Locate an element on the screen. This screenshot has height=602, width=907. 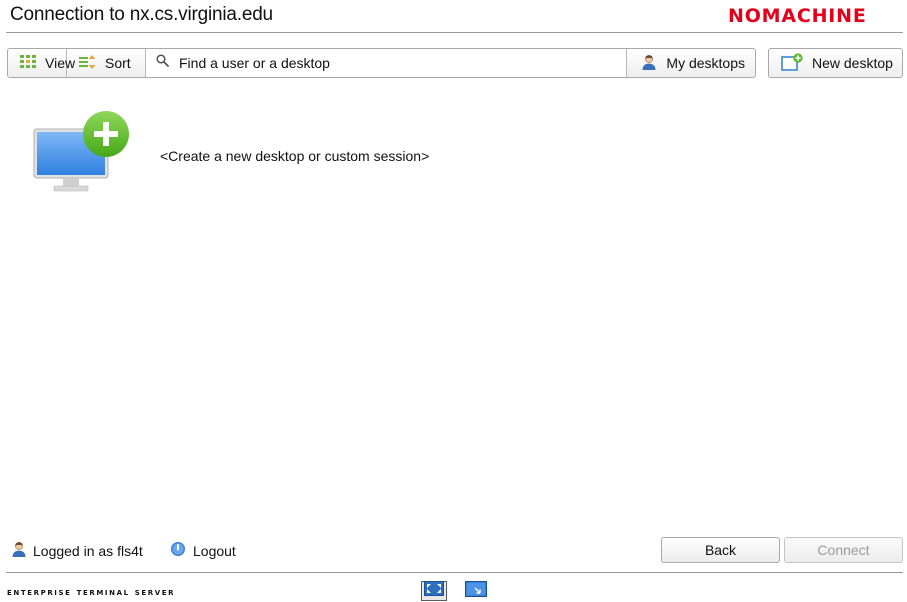
view-button: View is located at coordinates (41, 63).